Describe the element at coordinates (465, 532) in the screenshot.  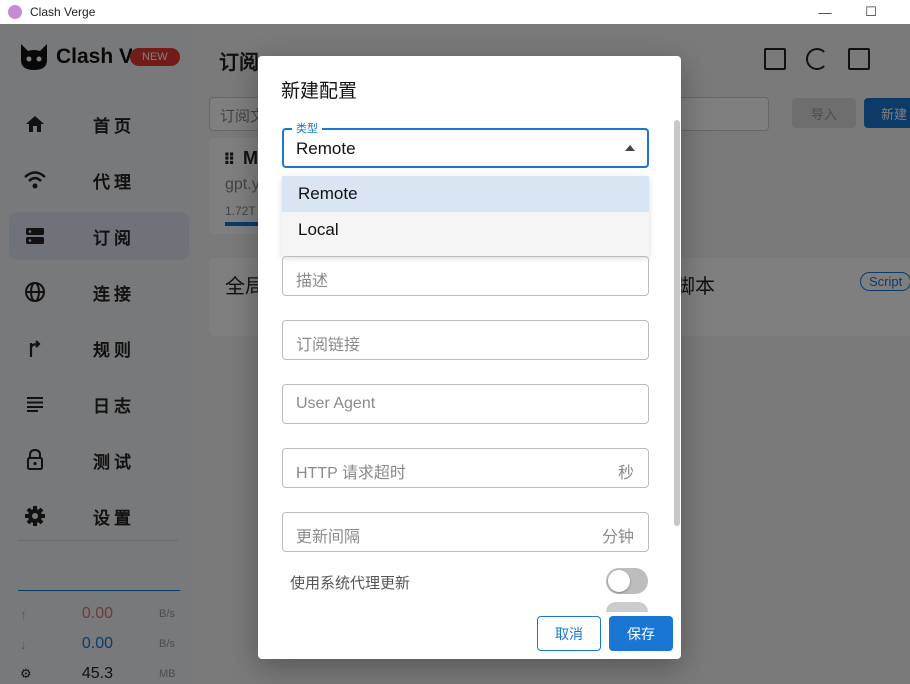
I see `update-interval-field: 更新间隔 分钟` at that location.